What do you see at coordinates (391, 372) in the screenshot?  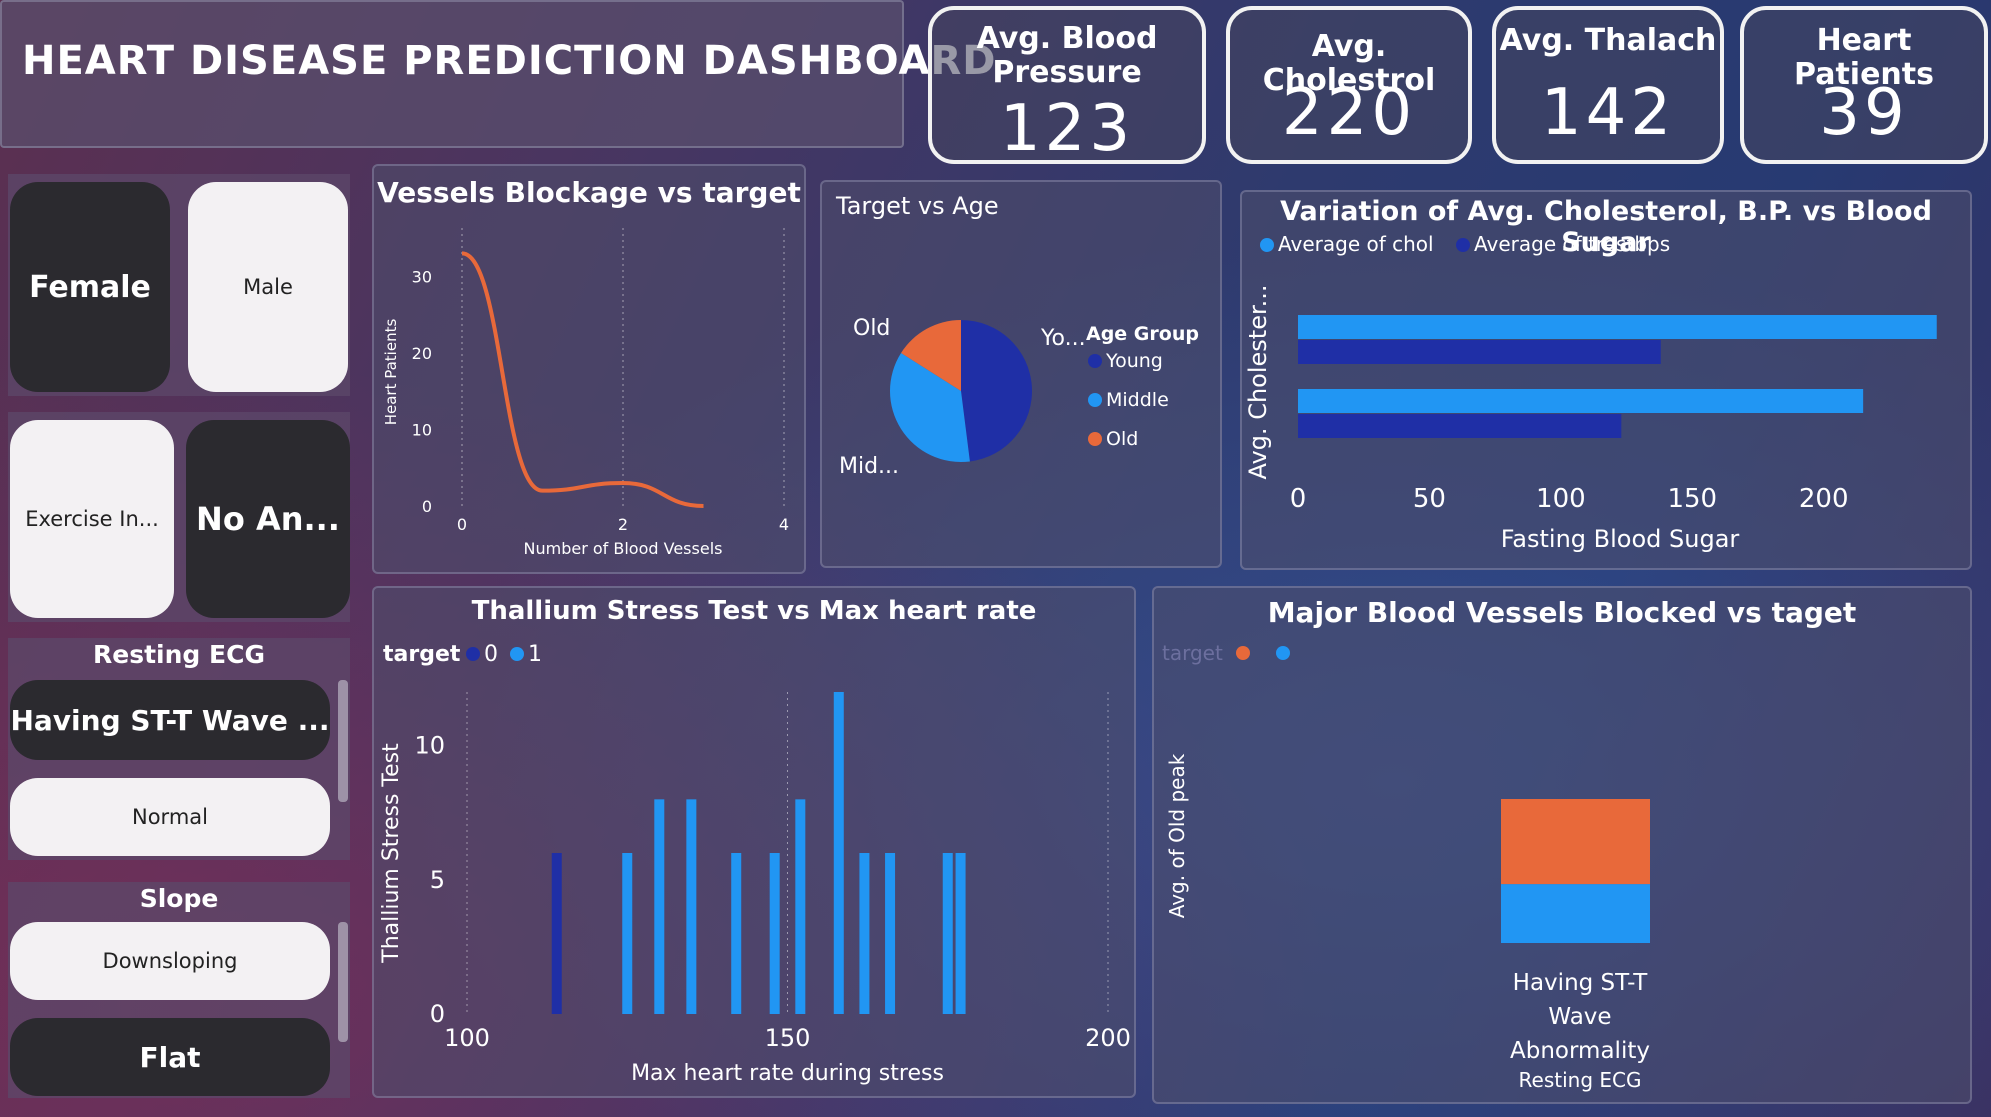 I see `y-axis-label: Heart Patients` at bounding box center [391, 372].